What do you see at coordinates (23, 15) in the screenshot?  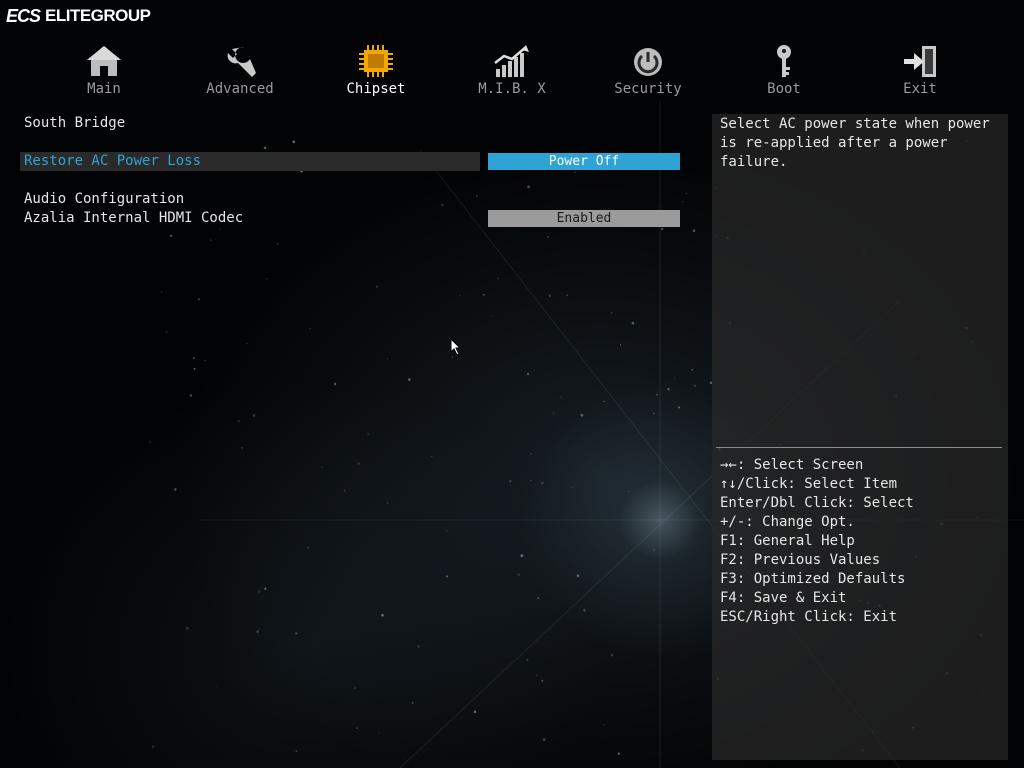 I see `ecs-logo-mark: ECS` at bounding box center [23, 15].